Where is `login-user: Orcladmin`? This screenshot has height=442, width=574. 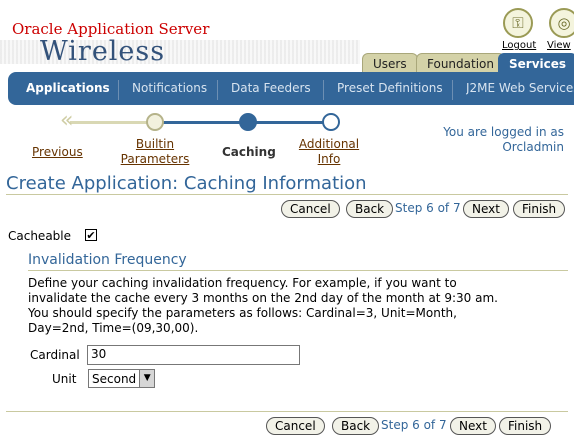
login-user: Orcladmin is located at coordinates (533, 147).